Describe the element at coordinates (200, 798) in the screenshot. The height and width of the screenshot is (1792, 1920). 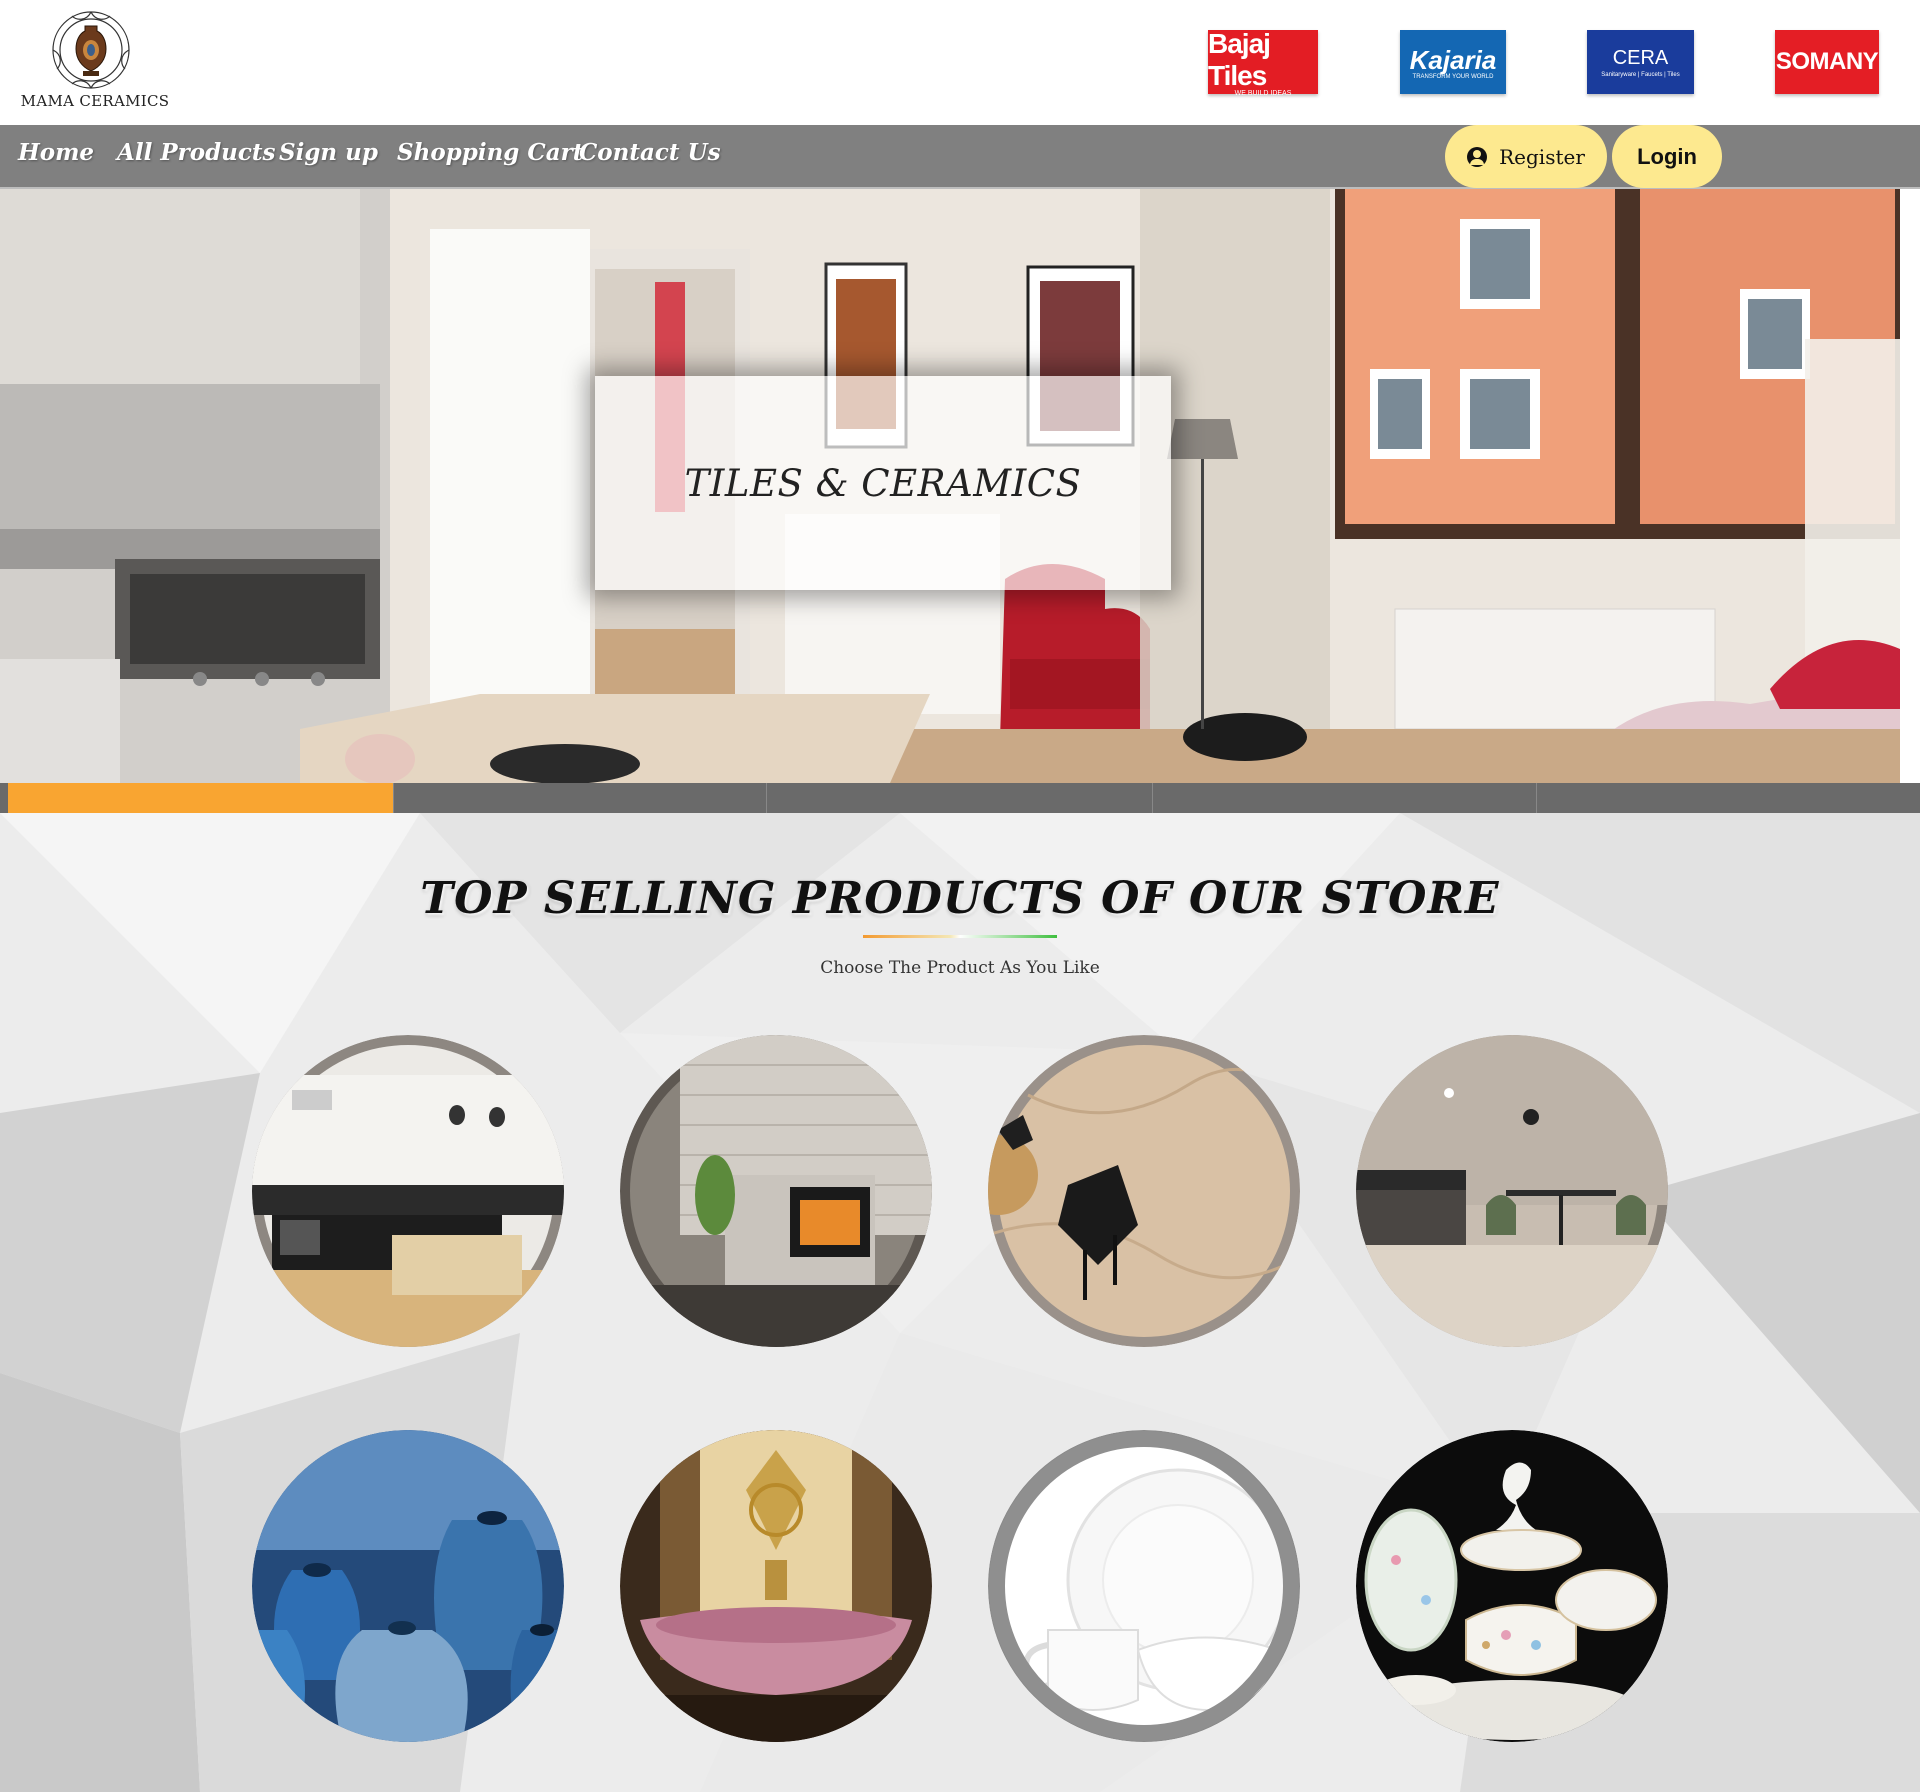
I see `slide-indicator-active` at that location.